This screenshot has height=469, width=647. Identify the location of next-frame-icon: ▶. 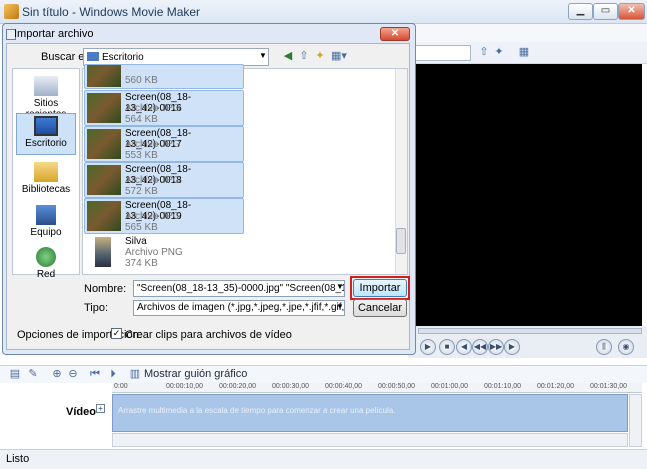
(512, 347).